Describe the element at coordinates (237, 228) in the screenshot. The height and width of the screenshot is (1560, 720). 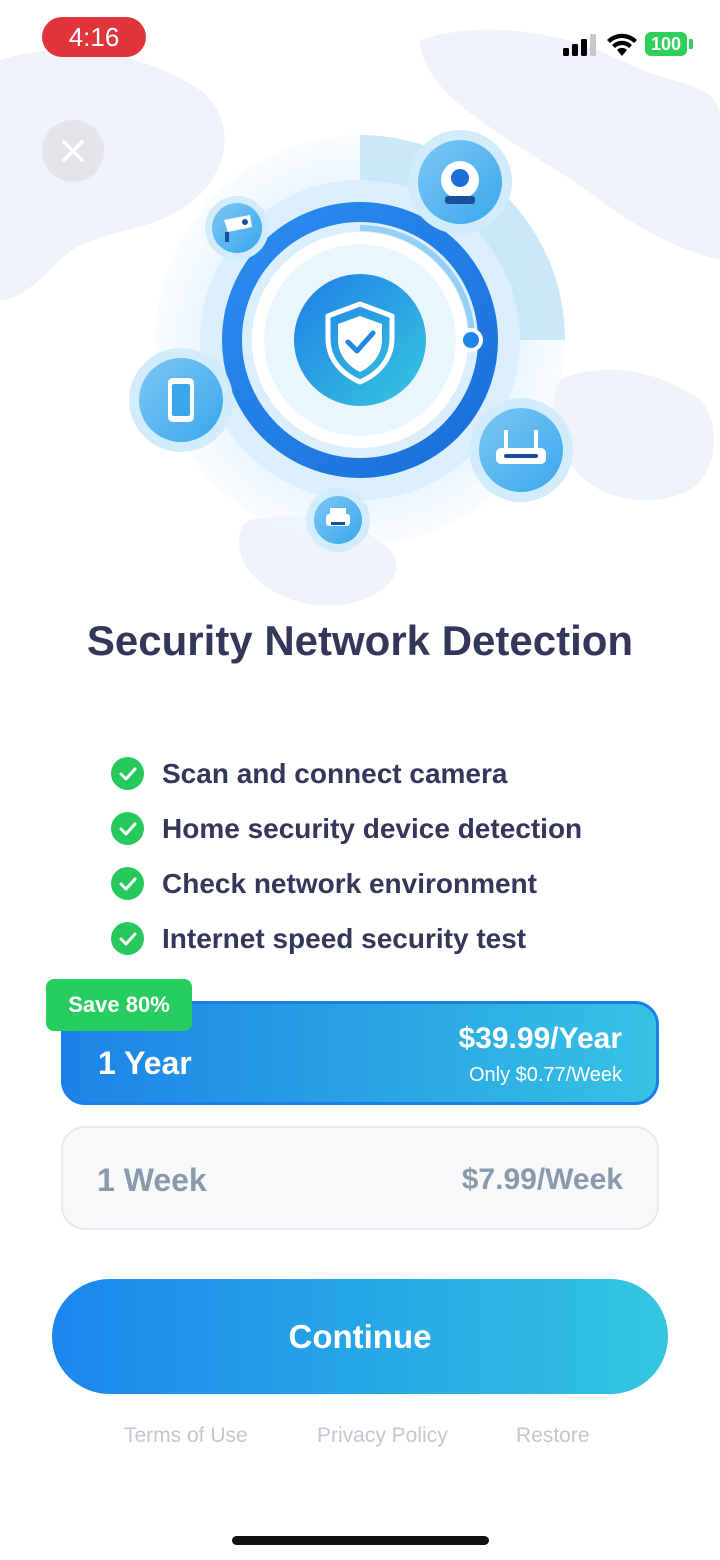
I see `cctv-camera-icon` at that location.